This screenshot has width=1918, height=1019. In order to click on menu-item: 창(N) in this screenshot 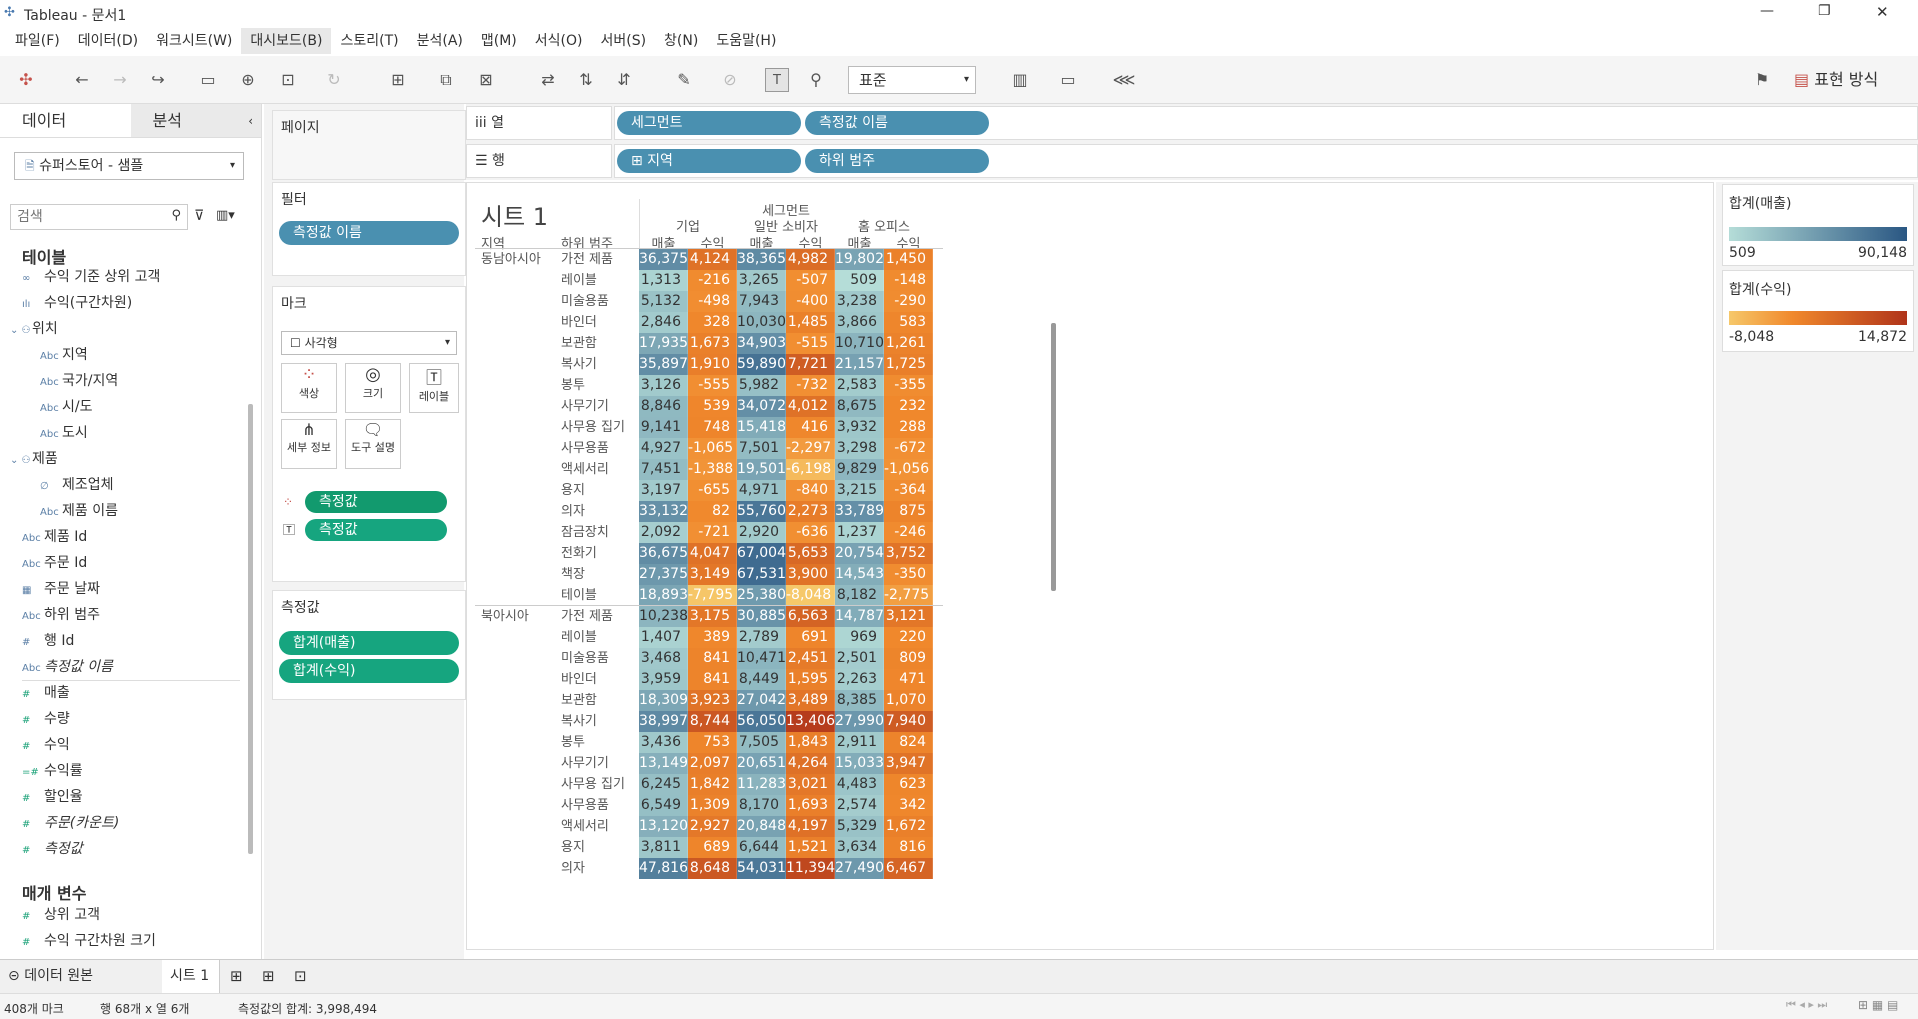, I will do `click(681, 41)`.